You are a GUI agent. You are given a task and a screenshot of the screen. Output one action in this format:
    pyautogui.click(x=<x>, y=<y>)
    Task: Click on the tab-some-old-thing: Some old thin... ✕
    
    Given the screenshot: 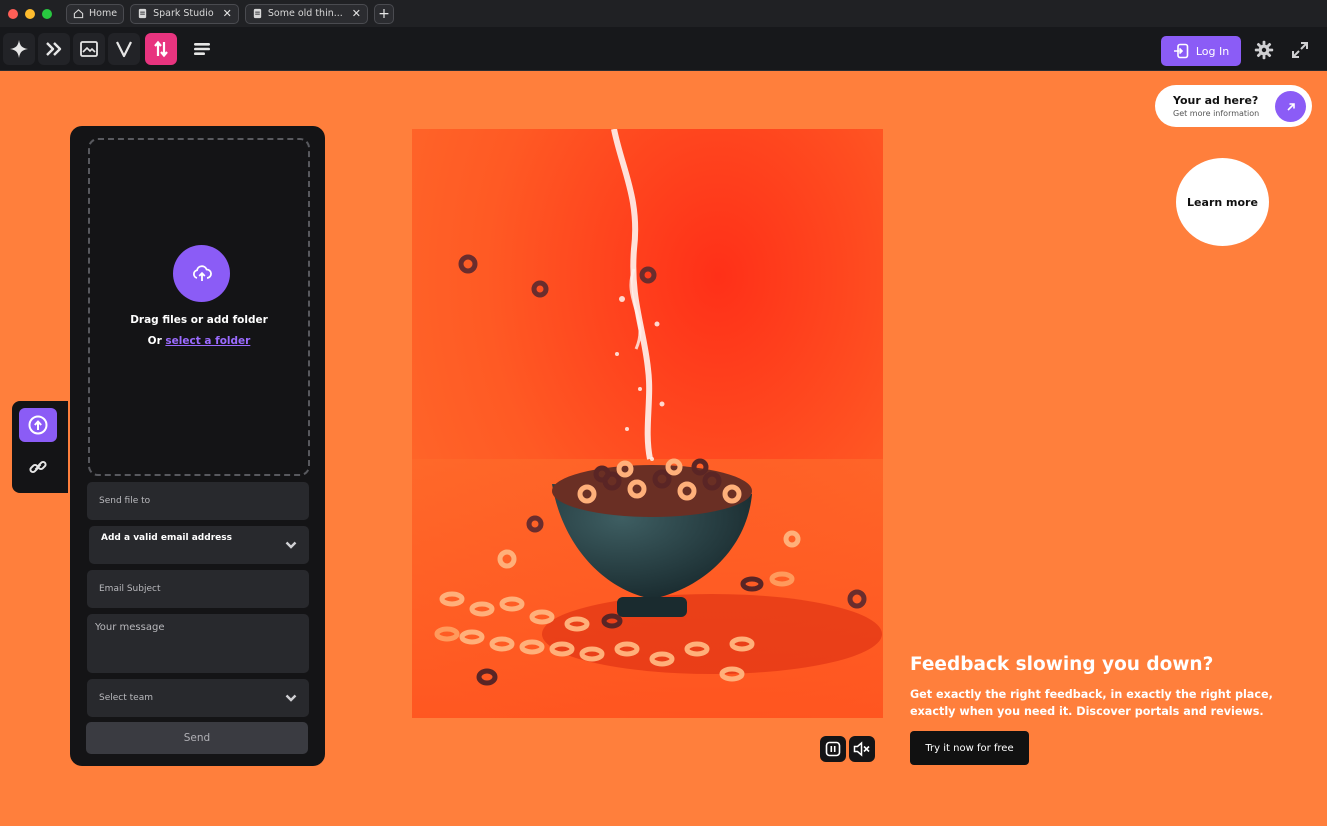 What is the action you would take?
    pyautogui.click(x=306, y=13)
    